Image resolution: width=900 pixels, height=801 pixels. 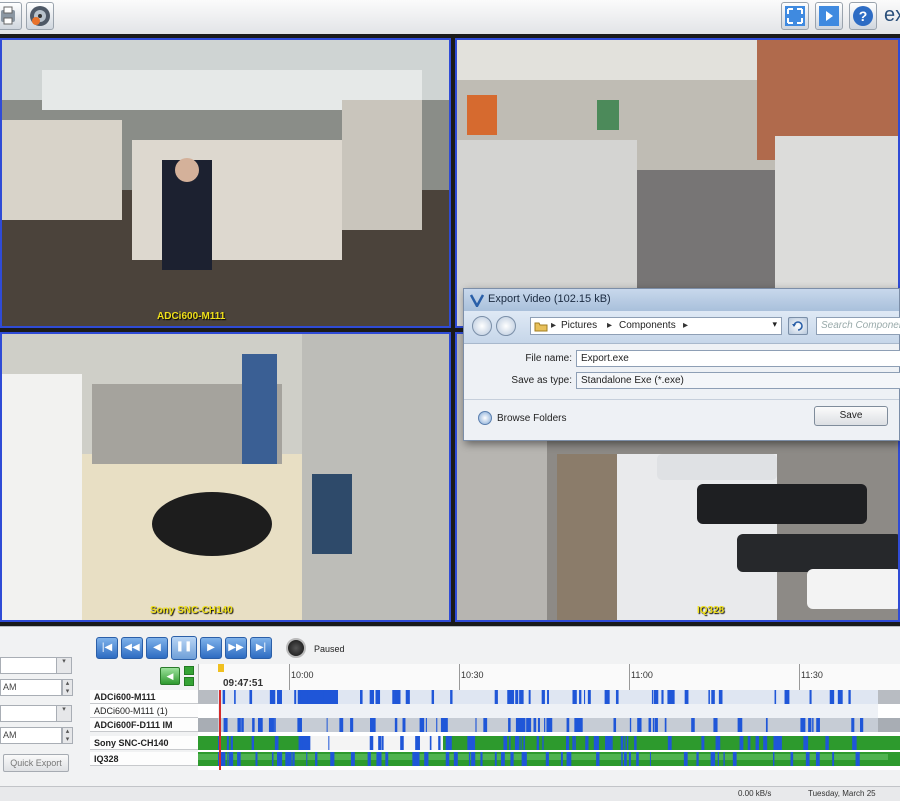 I want to click on skip-to-start-button: |◀, so click(x=107, y=648).